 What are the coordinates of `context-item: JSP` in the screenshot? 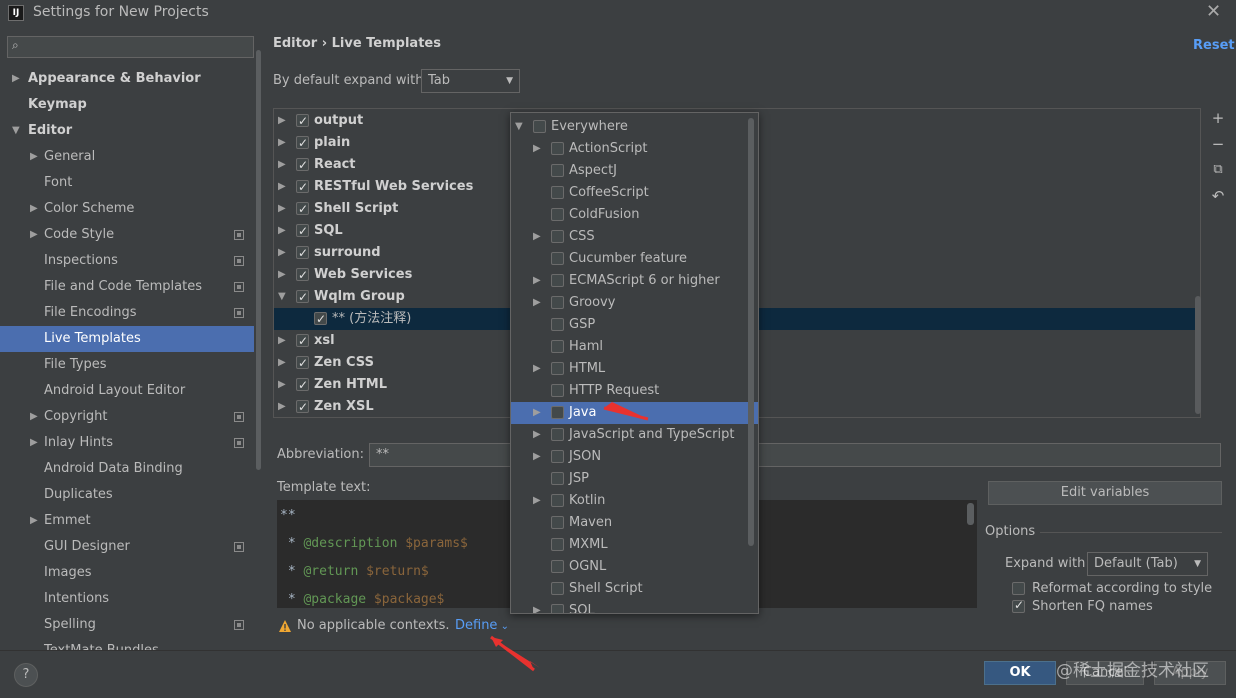 It's located at (634, 479).